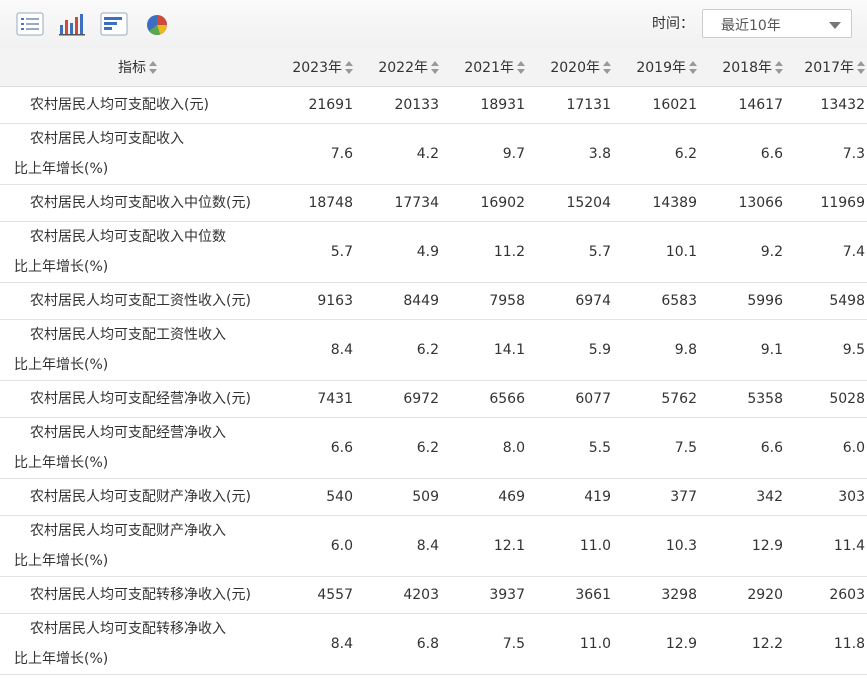  I want to click on table-cell: 18931, so click(490, 105).